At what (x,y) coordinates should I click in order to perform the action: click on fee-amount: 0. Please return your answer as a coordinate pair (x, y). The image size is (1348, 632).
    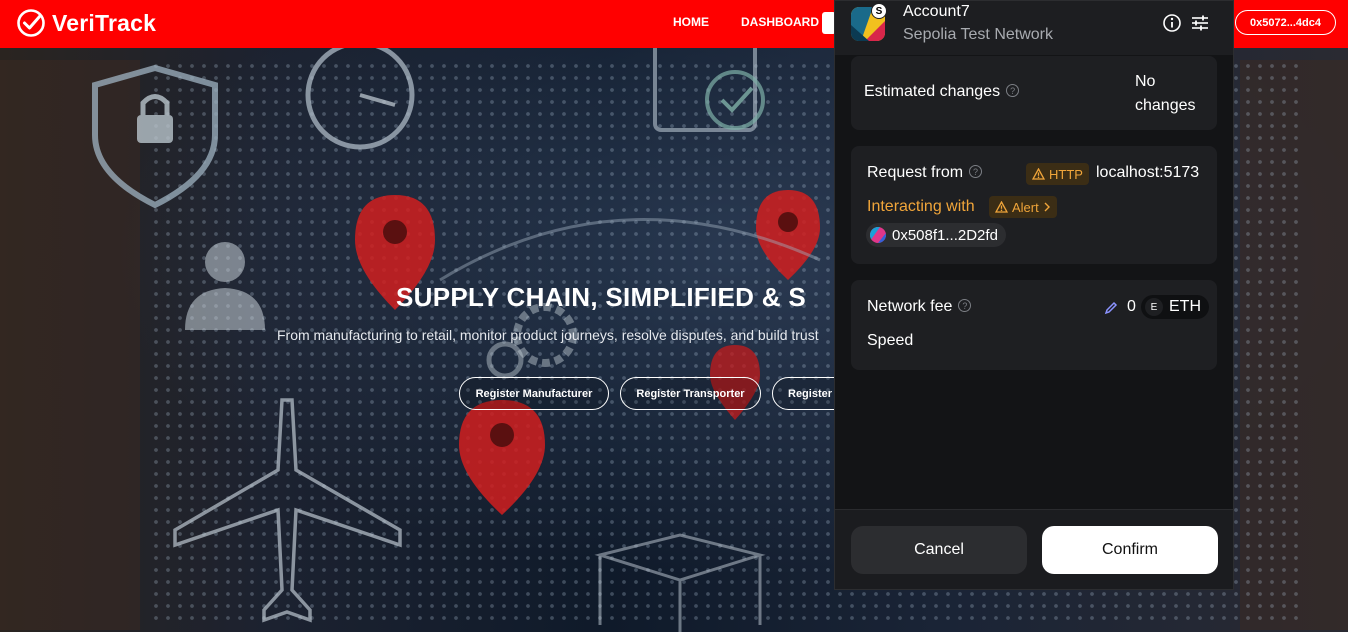
    Looking at the image, I should click on (1131, 306).